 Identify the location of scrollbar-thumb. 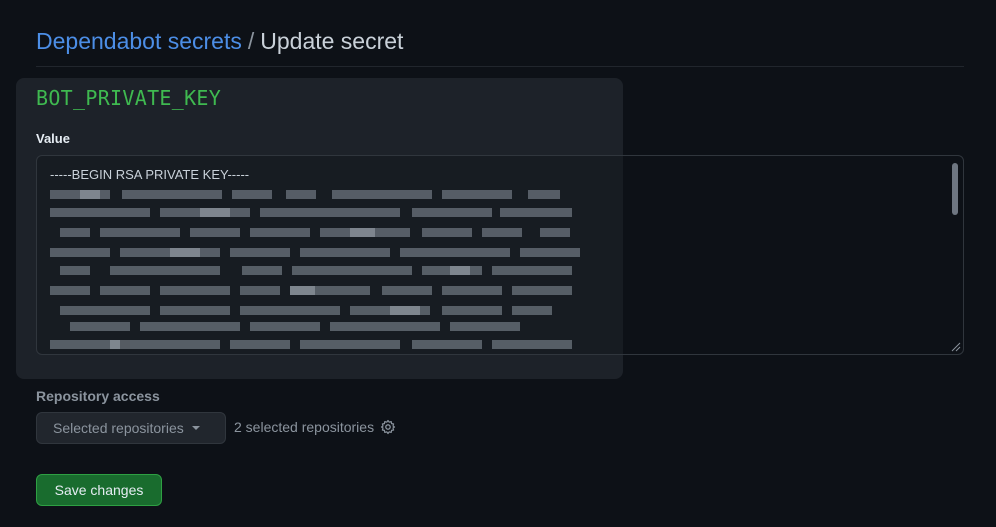
(955, 189).